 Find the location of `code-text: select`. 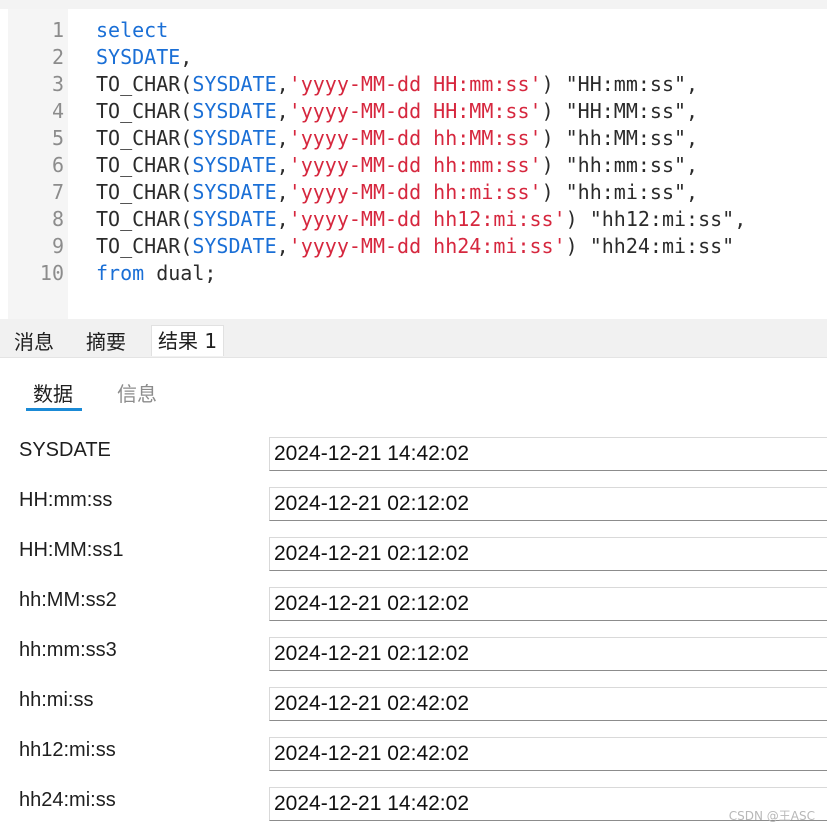

code-text: select is located at coordinates (132, 30).